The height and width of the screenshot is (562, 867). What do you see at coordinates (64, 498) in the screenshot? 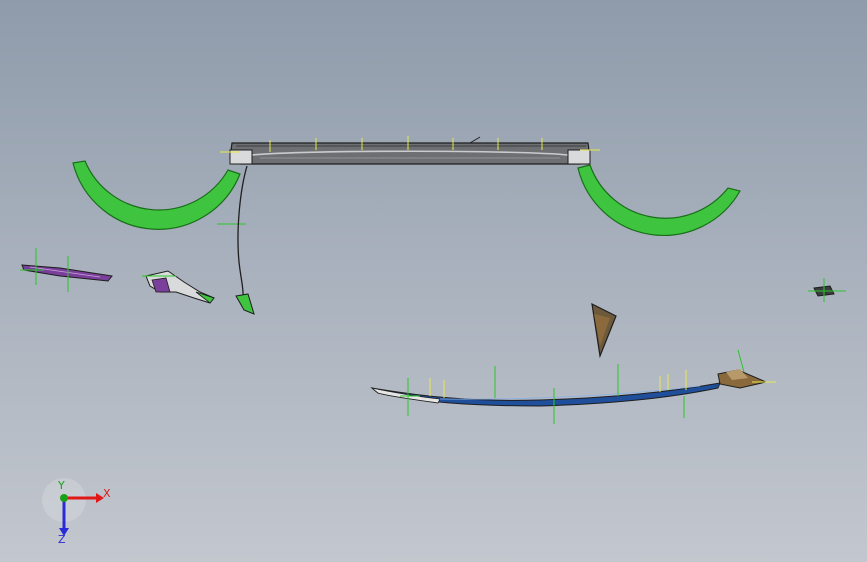
I see `triad-y-origin` at bounding box center [64, 498].